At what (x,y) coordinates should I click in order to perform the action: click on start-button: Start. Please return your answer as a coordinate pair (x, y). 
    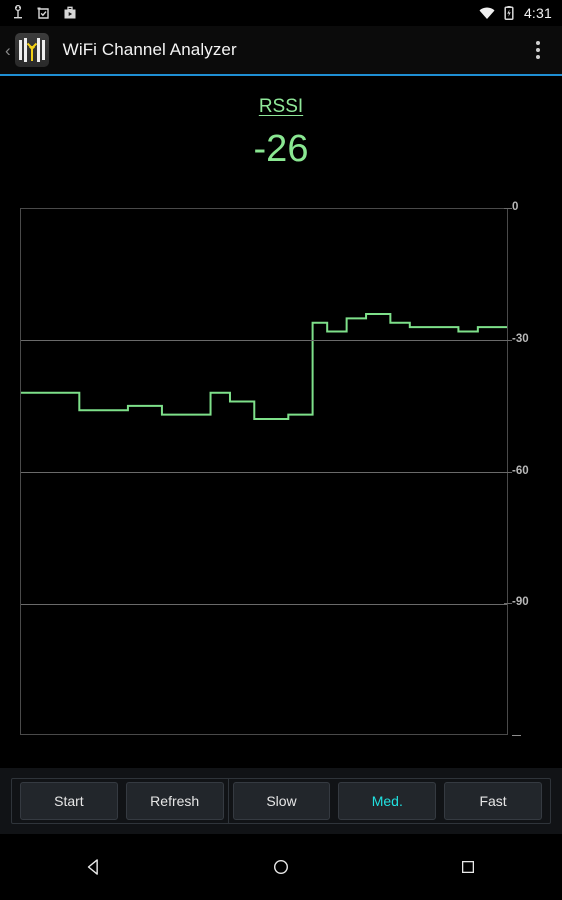
    Looking at the image, I should click on (69, 801).